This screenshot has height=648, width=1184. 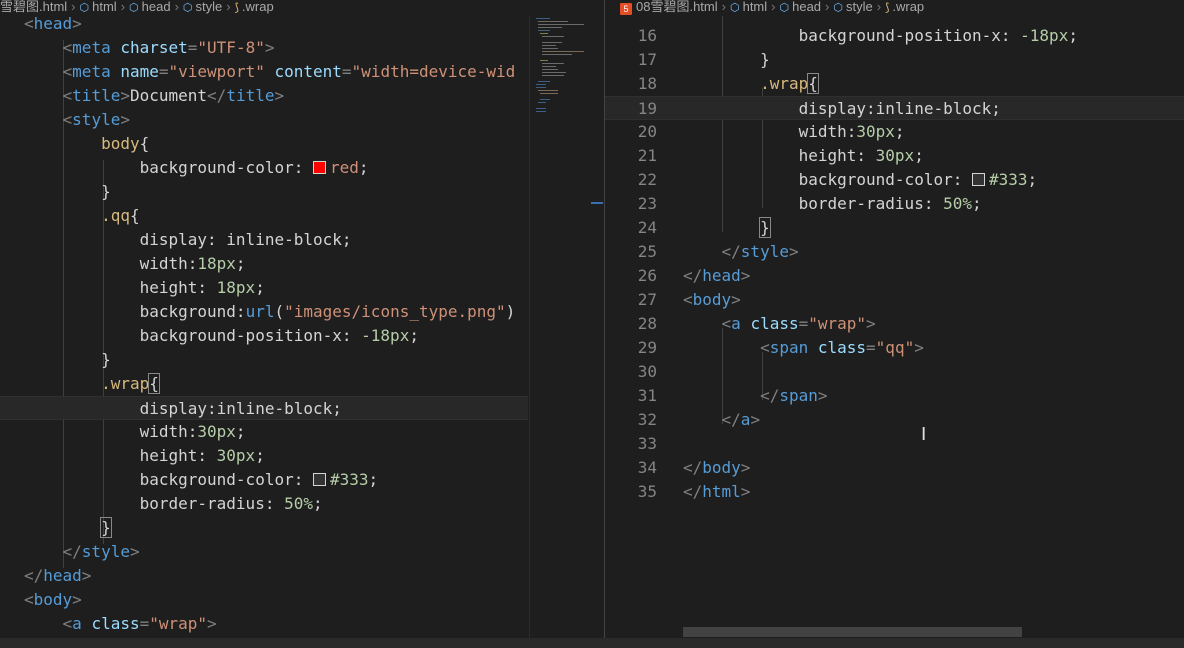 I want to click on code-text: <a class="wrap">, so click(x=139, y=623).